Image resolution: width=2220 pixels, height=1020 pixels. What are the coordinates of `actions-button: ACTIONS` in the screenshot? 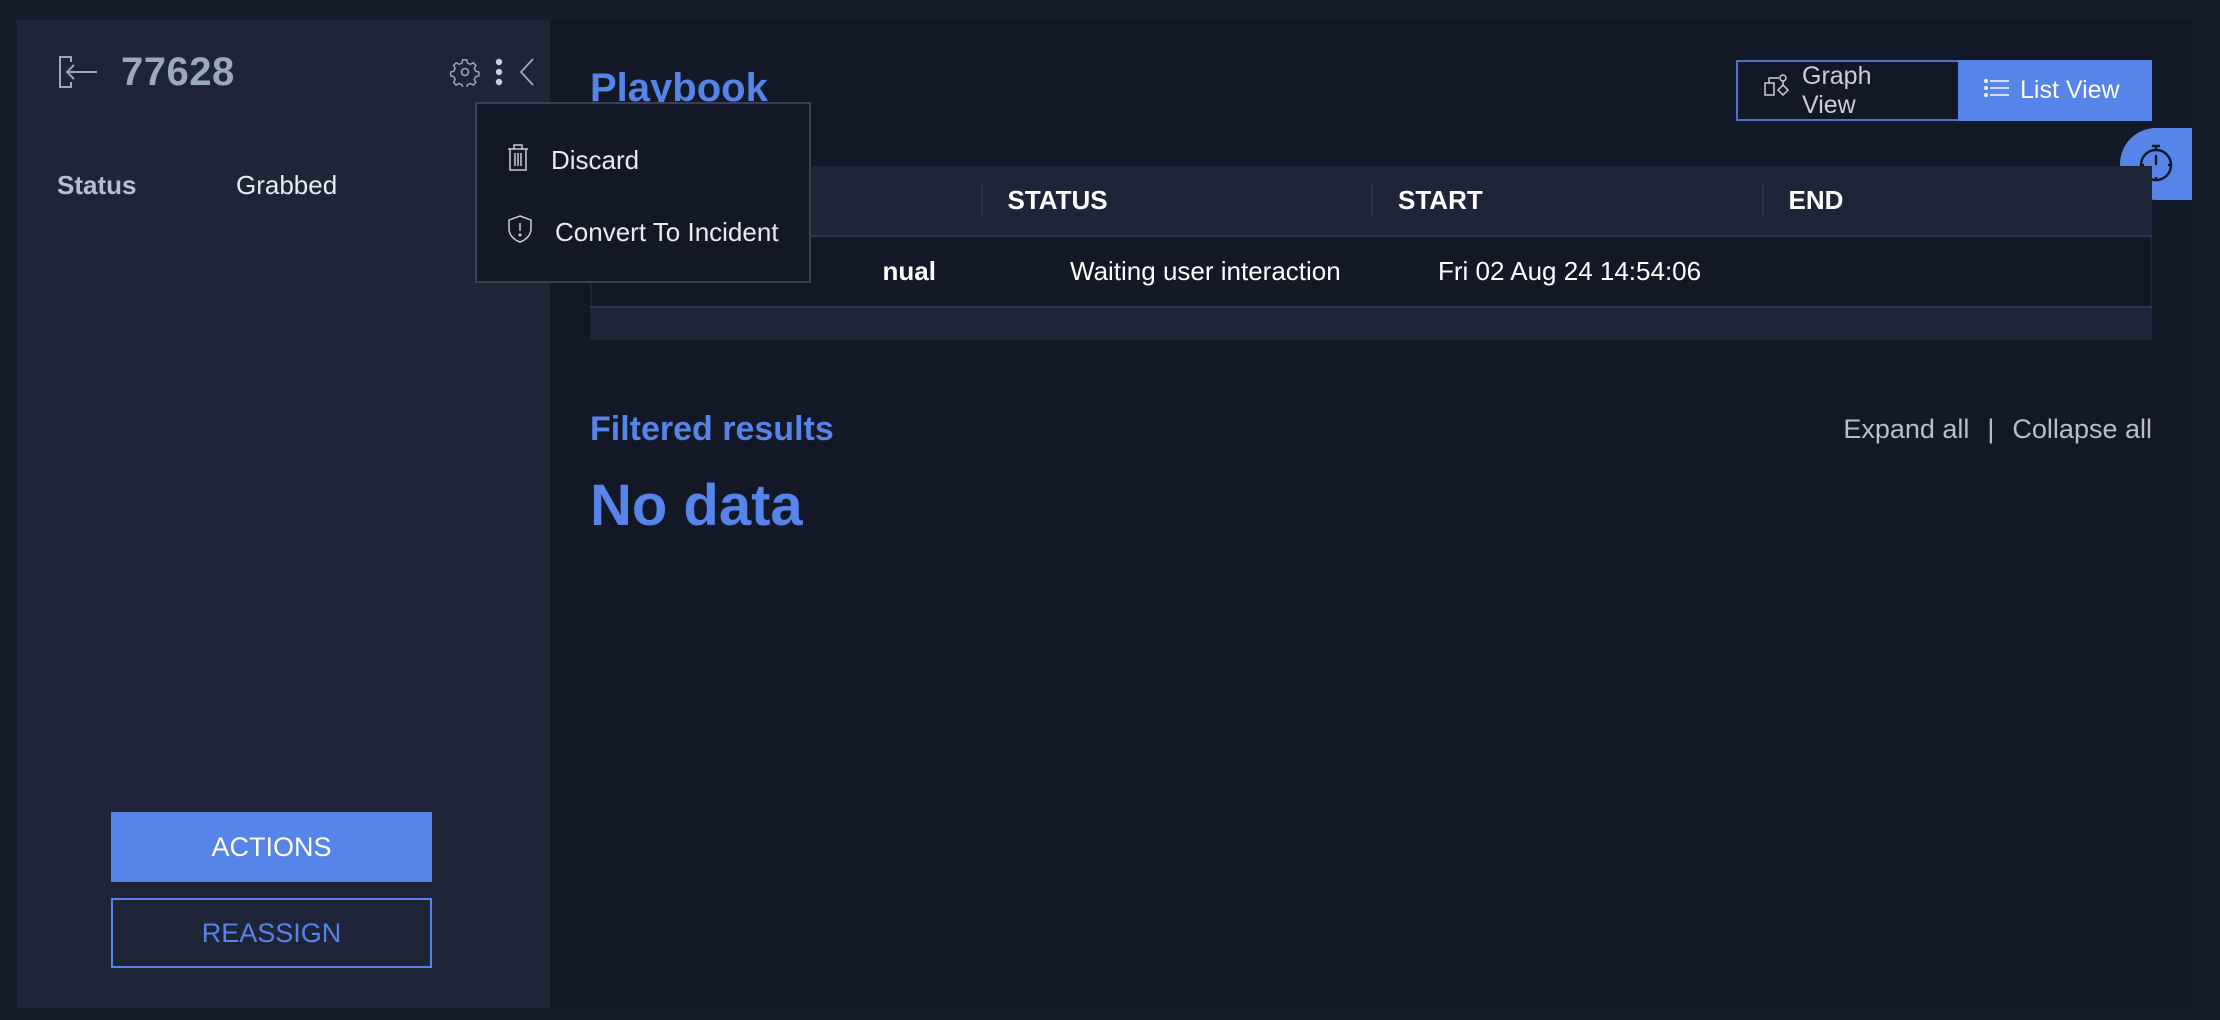 It's located at (271, 847).